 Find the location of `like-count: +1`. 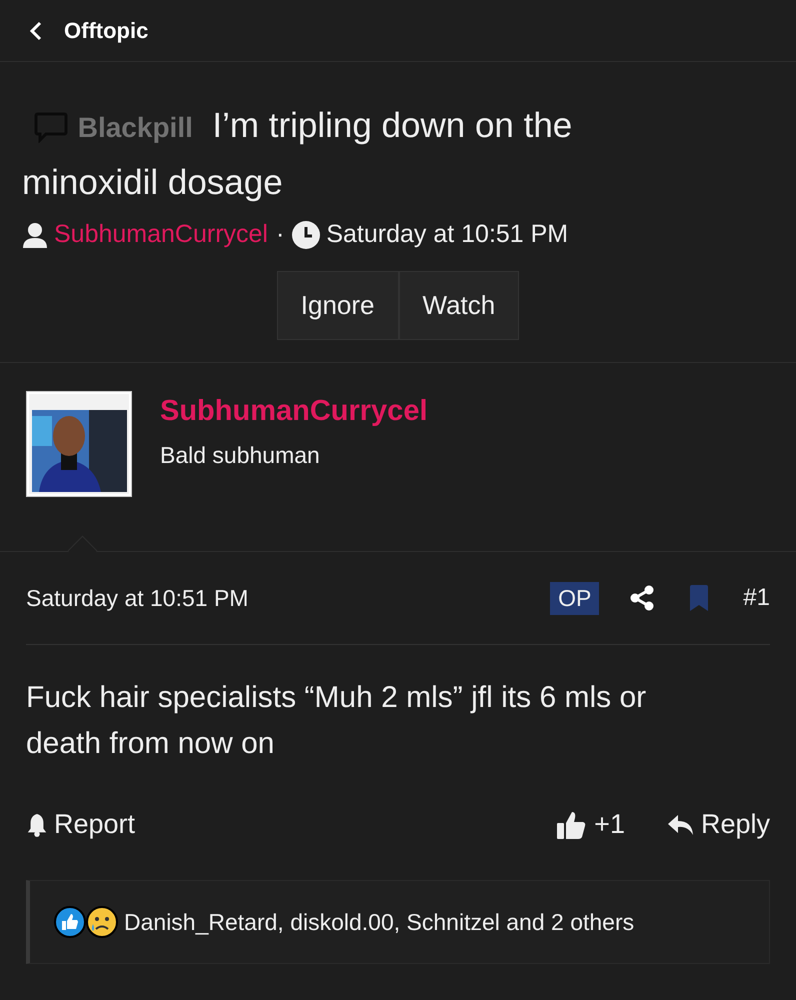

like-count: +1 is located at coordinates (609, 824).